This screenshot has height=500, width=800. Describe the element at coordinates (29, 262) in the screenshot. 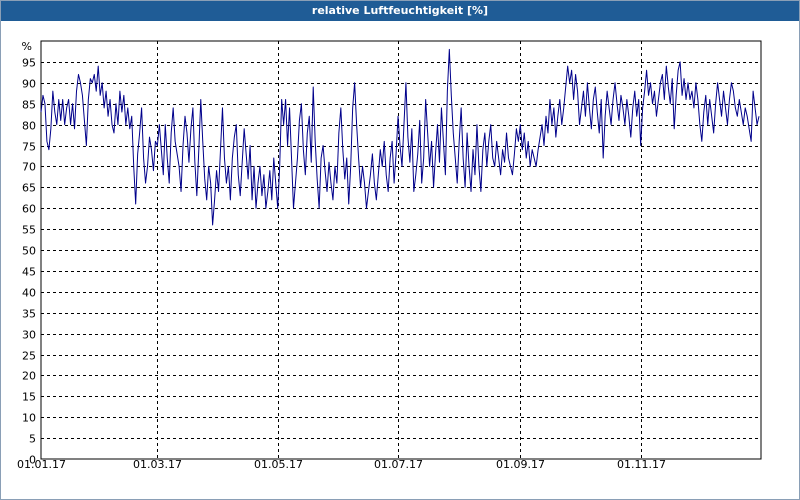

I see `y-axis-ticks: 05101520253035404550556065707580859095` at that location.